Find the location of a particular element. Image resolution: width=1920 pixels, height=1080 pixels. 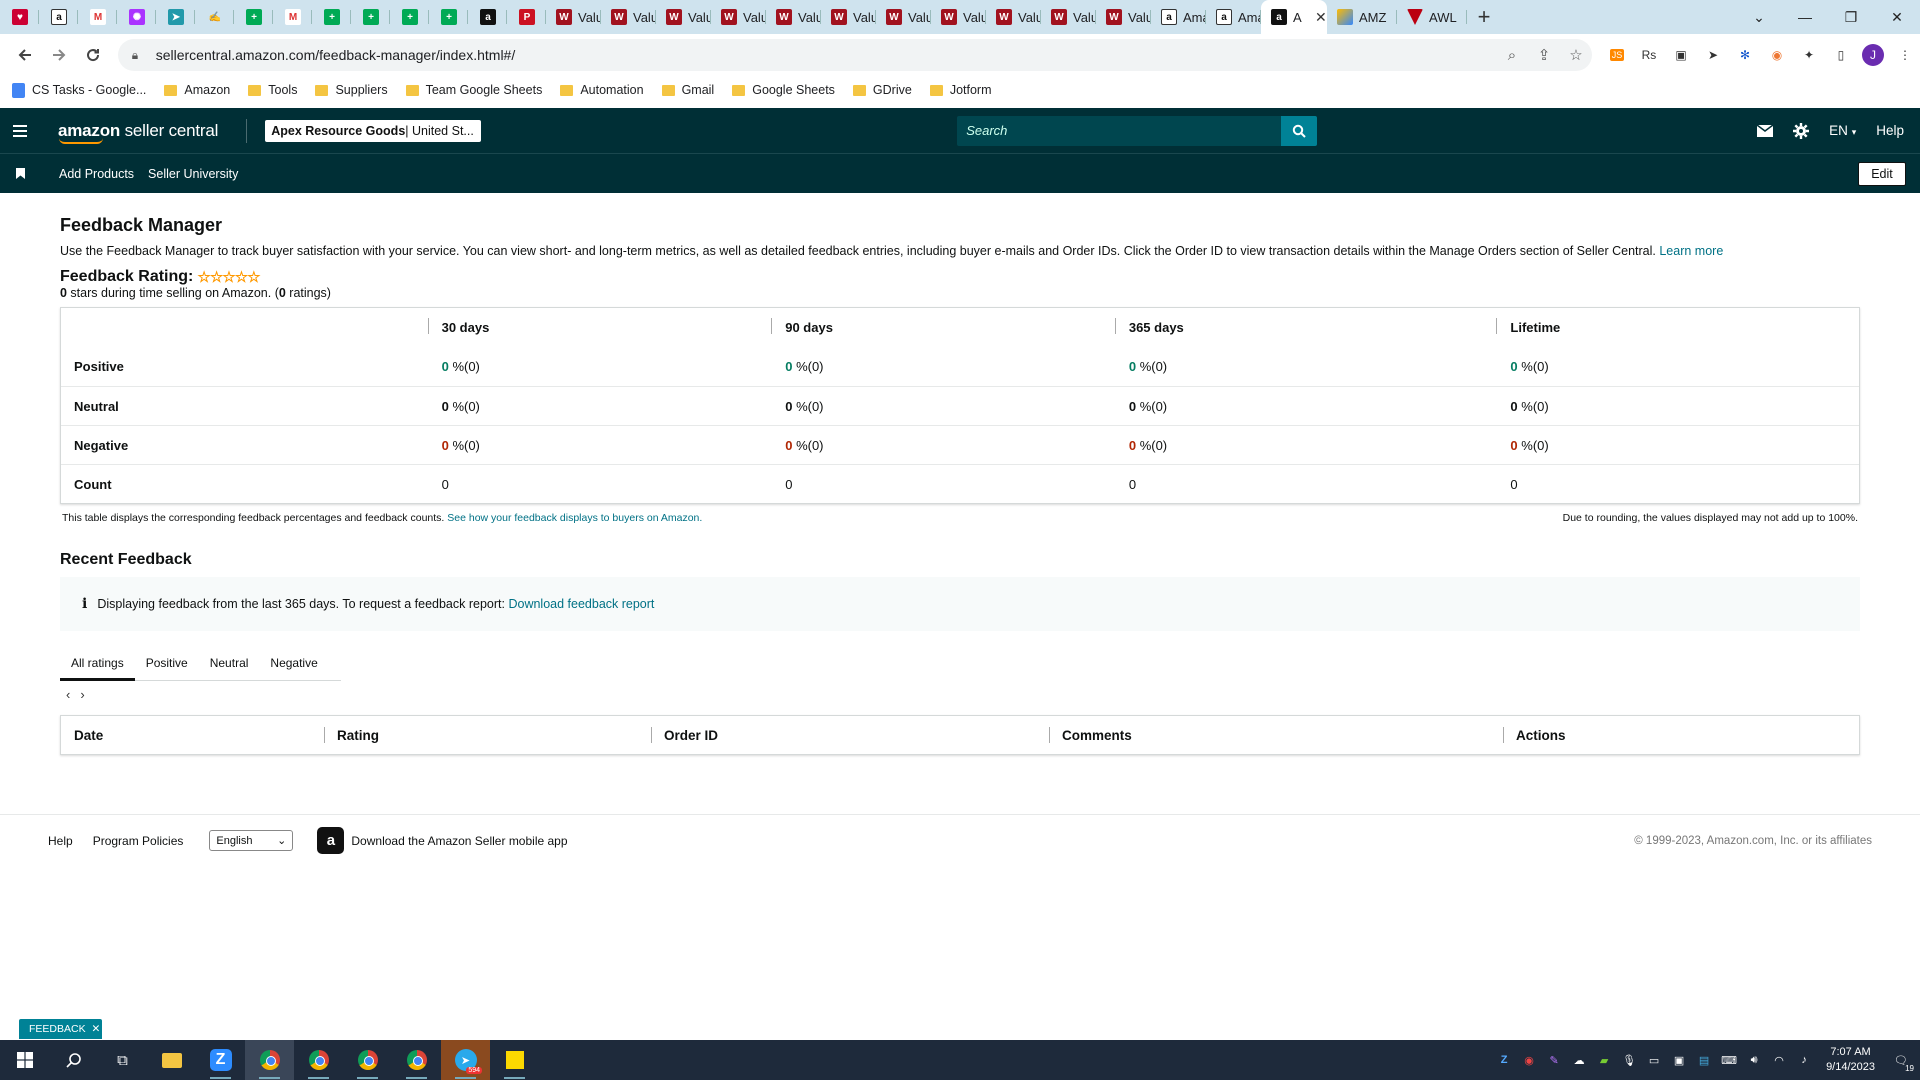

lock-icon: 🔒︎ is located at coordinates (139, 55).